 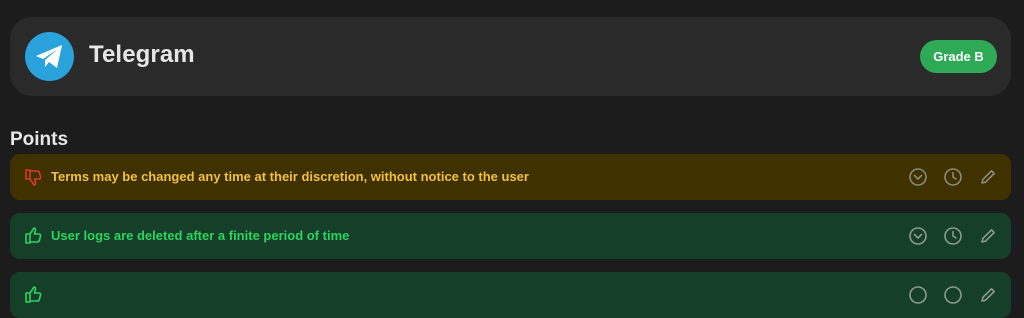 What do you see at coordinates (49, 56) in the screenshot?
I see `telegram-logo-icon` at bounding box center [49, 56].